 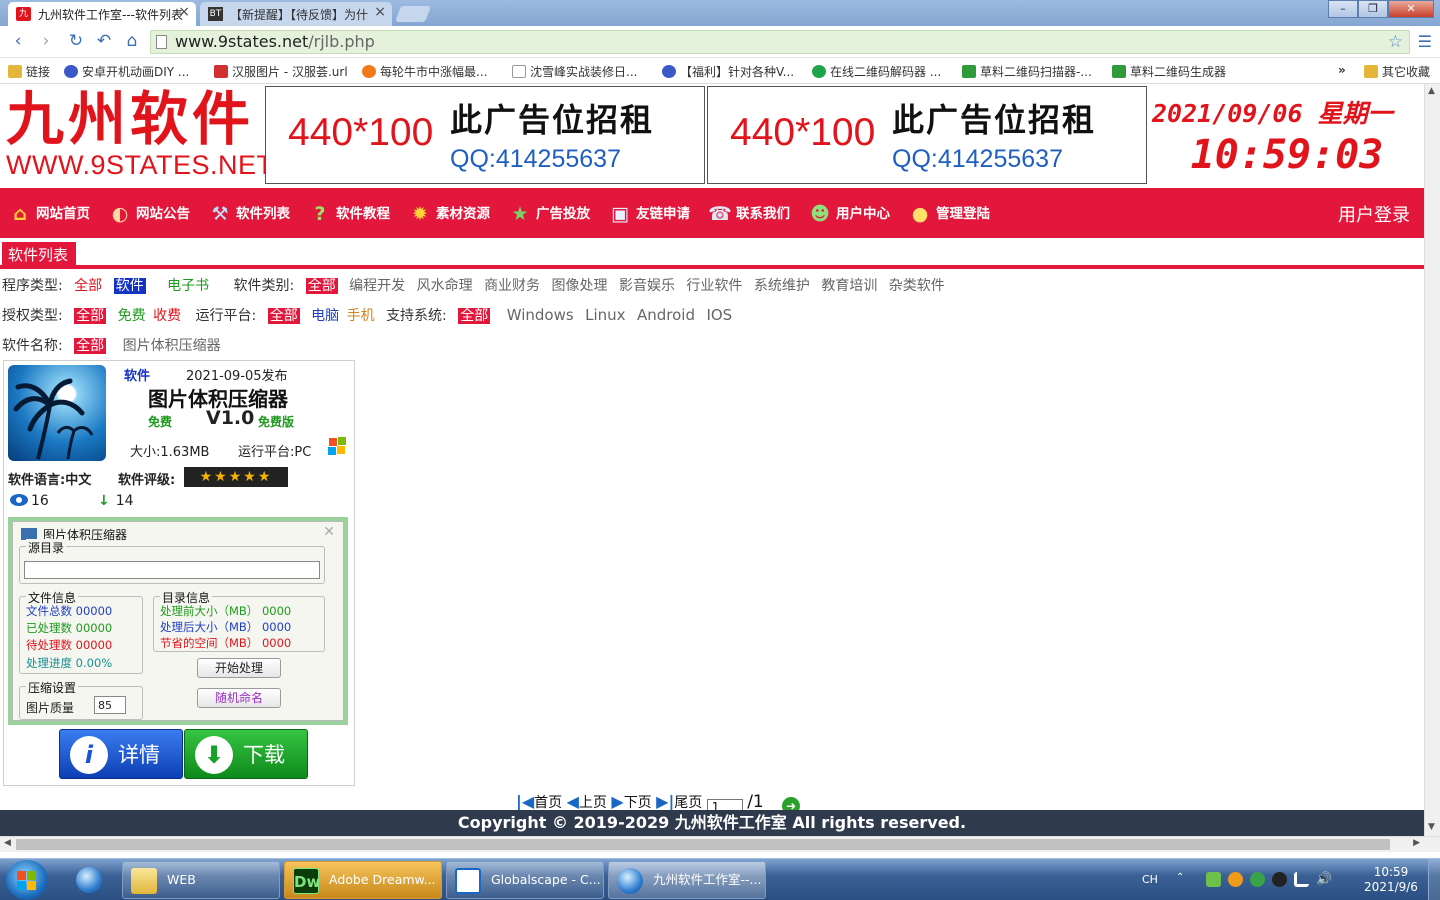 I want to click on maximize-button: ❐, so click(x=1373, y=9).